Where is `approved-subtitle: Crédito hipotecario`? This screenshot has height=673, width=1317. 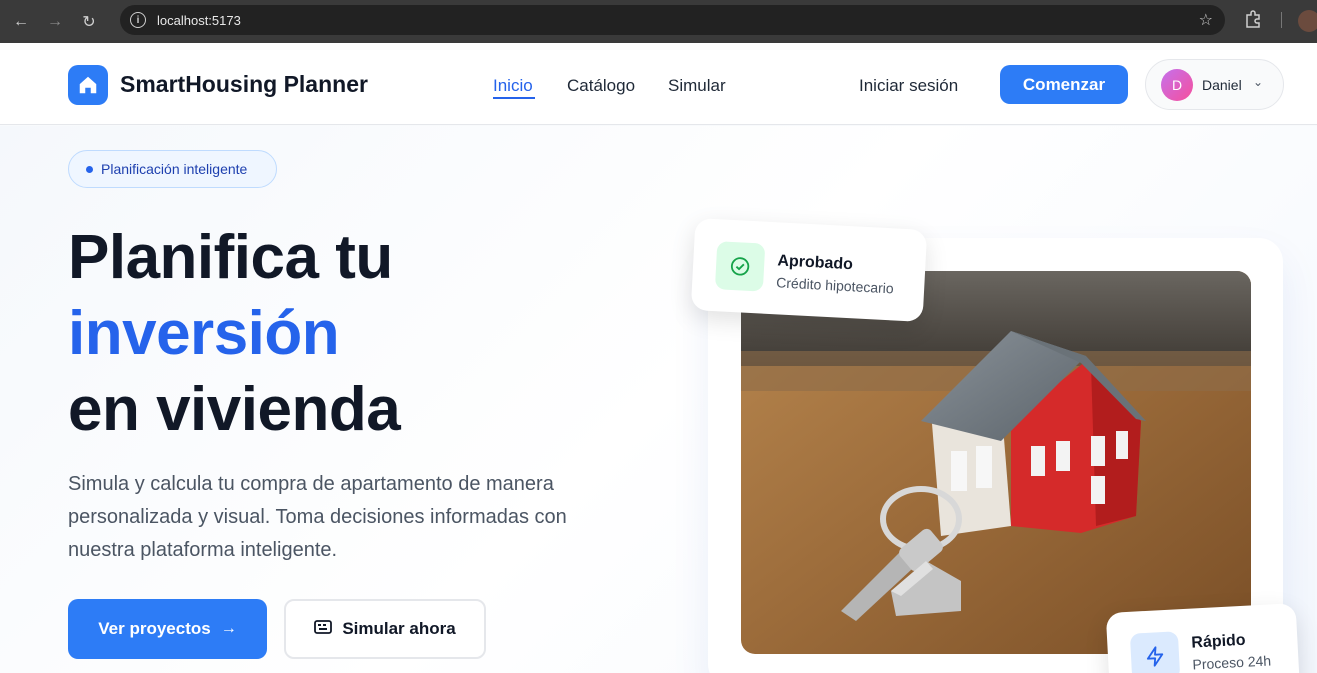
approved-subtitle: Crédito hipotecario is located at coordinates (835, 285).